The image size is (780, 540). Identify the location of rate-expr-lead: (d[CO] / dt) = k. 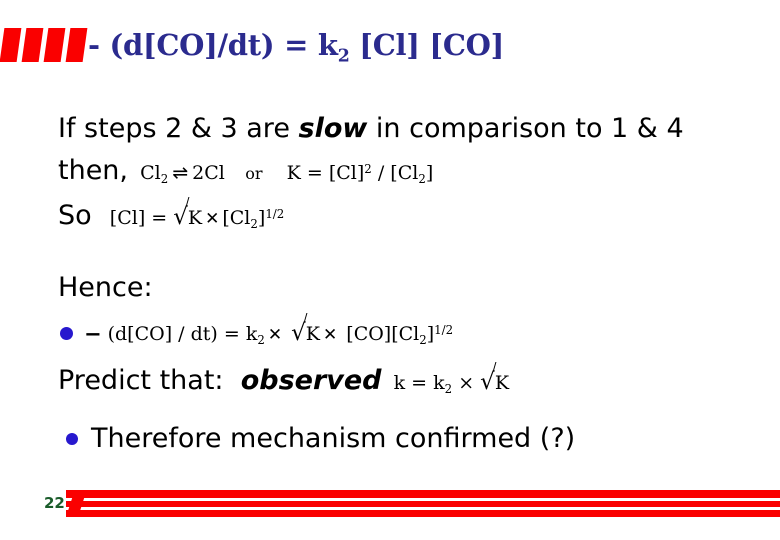
(182, 334).